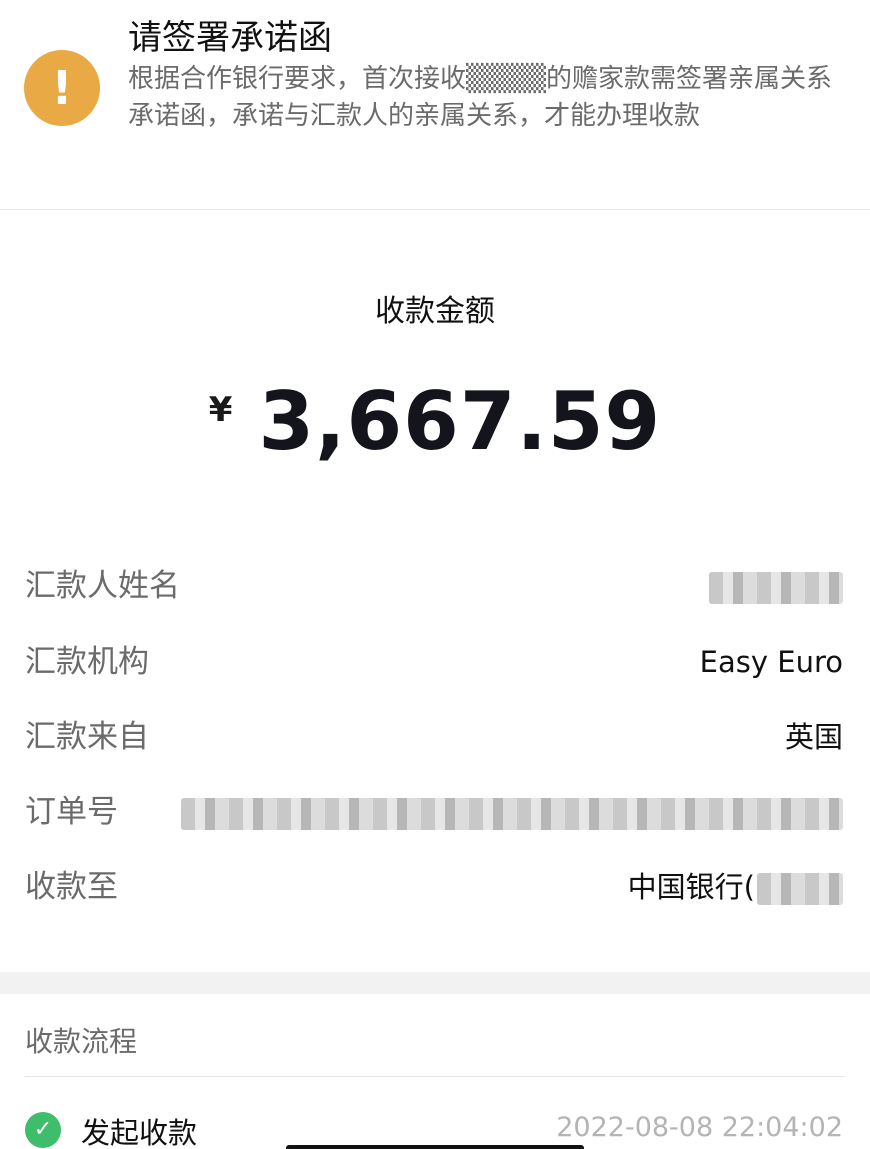 This screenshot has width=870, height=1149. I want to click on divider, so click(435, 1076).